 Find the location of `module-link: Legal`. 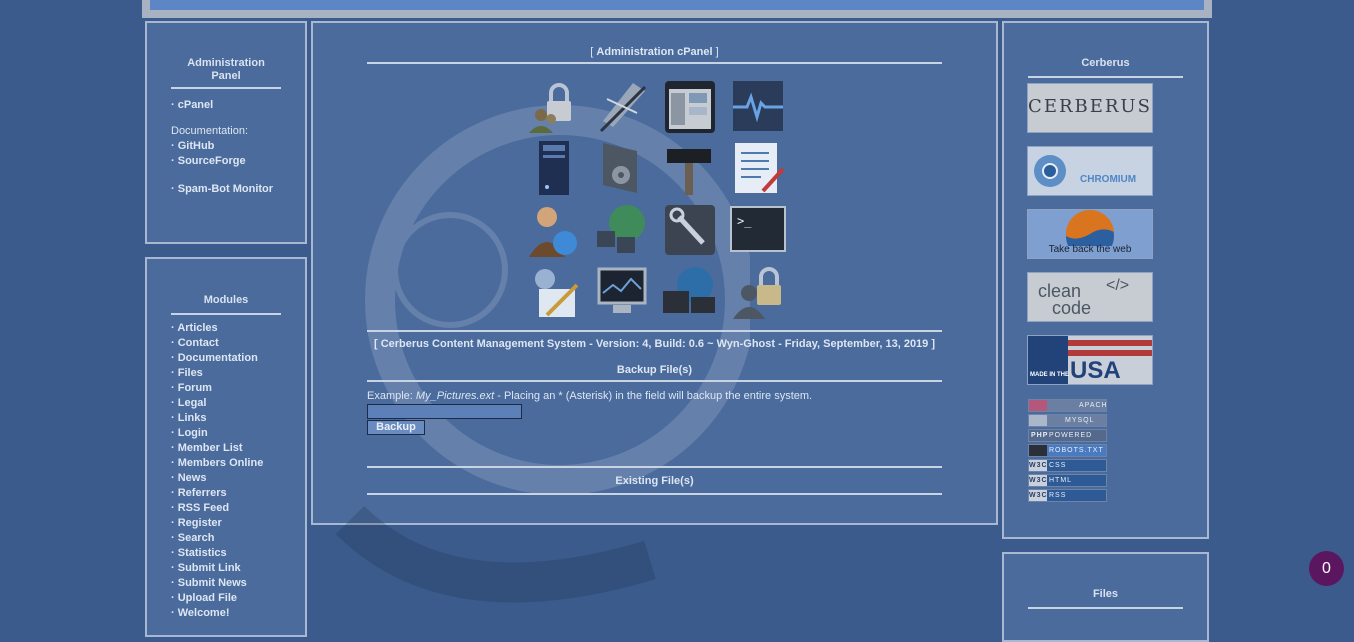

module-link: Legal is located at coordinates (192, 403).